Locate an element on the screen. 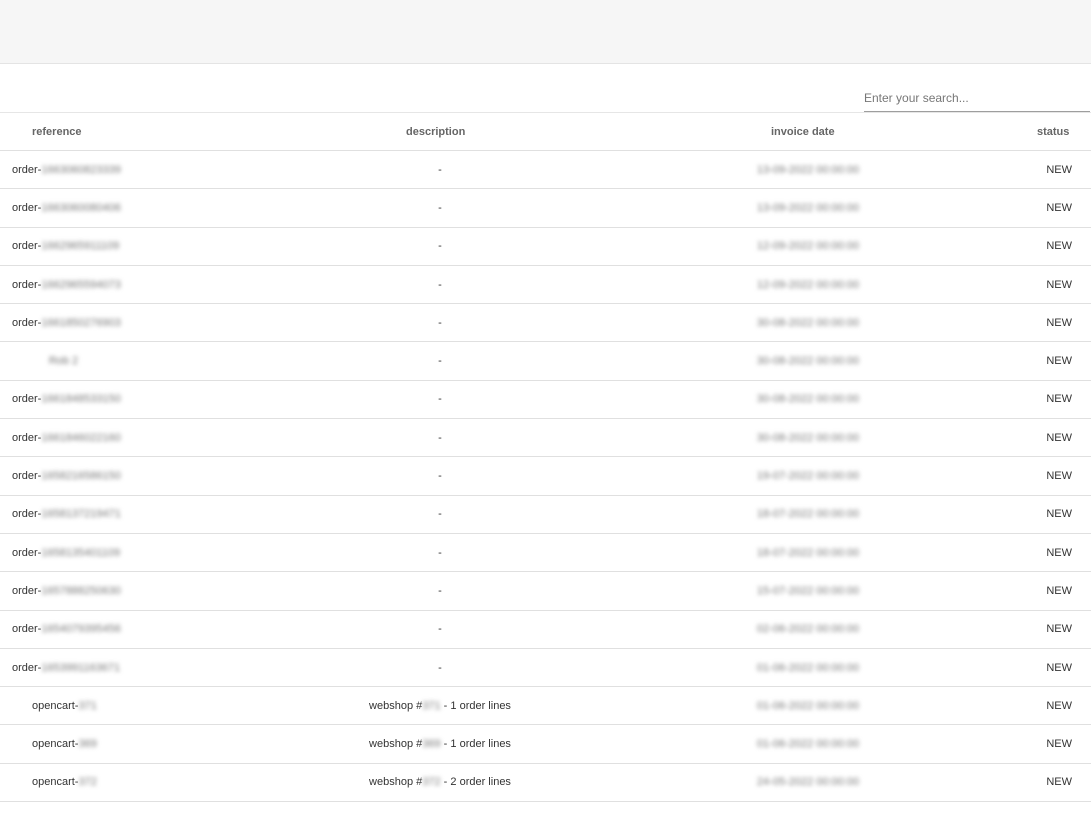 The width and height of the screenshot is (1091, 818). cell-reference: order- 1657888250630 is located at coordinates (66, 590).